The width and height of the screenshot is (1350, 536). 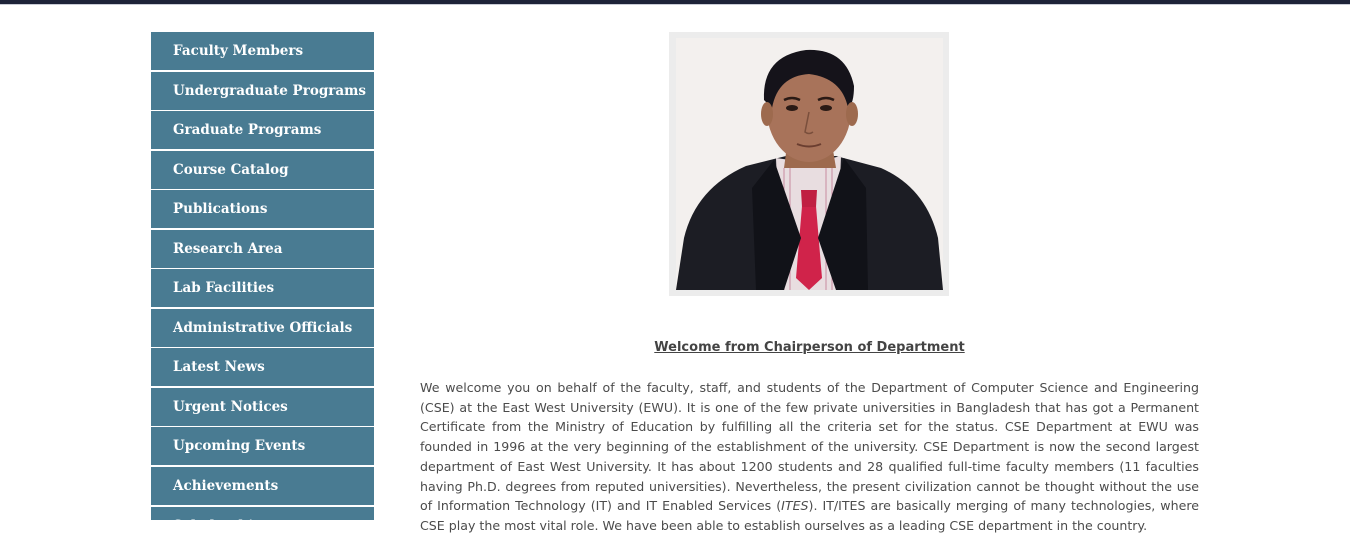 What do you see at coordinates (675, 2) in the screenshot?
I see `top-bar` at bounding box center [675, 2].